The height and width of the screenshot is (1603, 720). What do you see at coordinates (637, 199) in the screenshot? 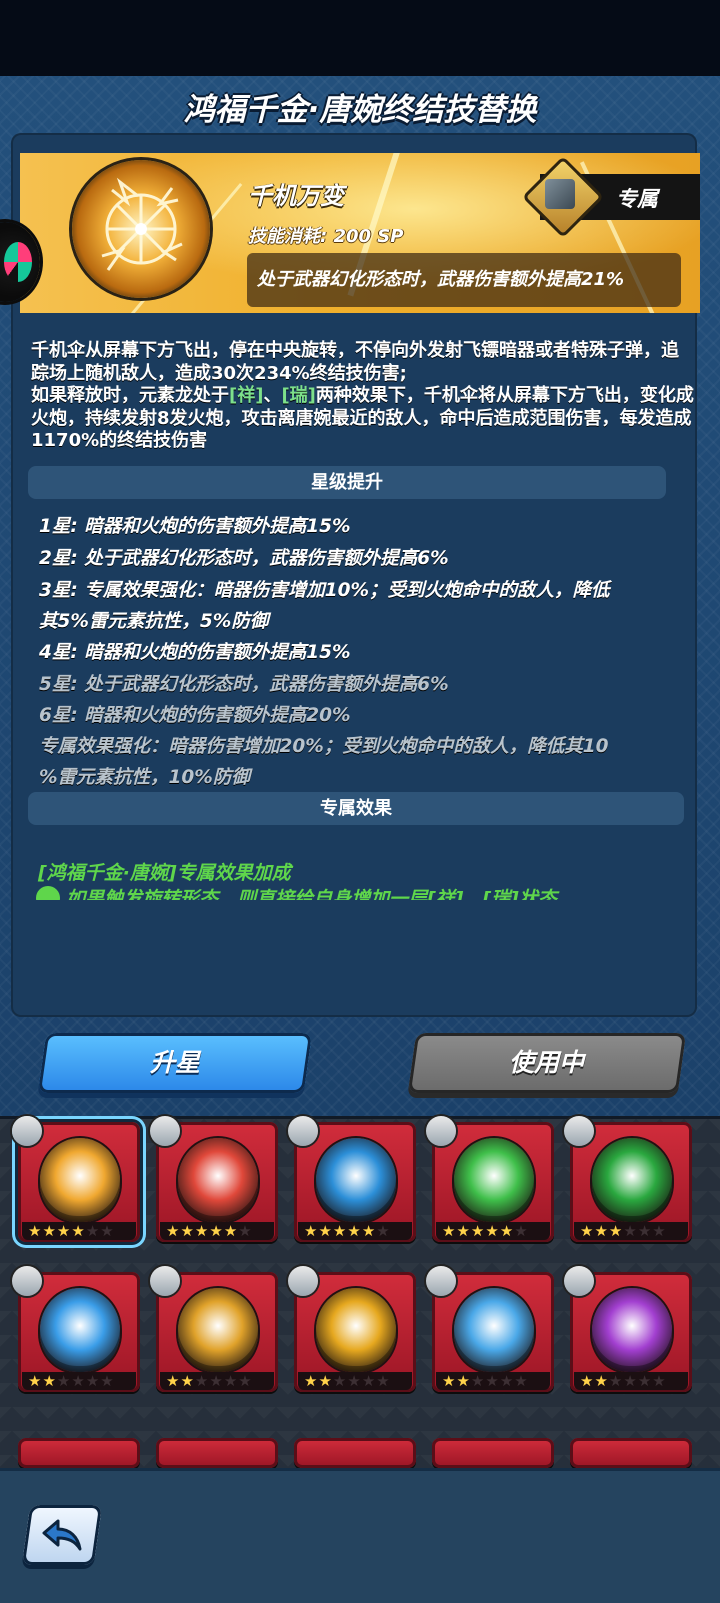
I see `exclusive-label: 专属` at bounding box center [637, 199].